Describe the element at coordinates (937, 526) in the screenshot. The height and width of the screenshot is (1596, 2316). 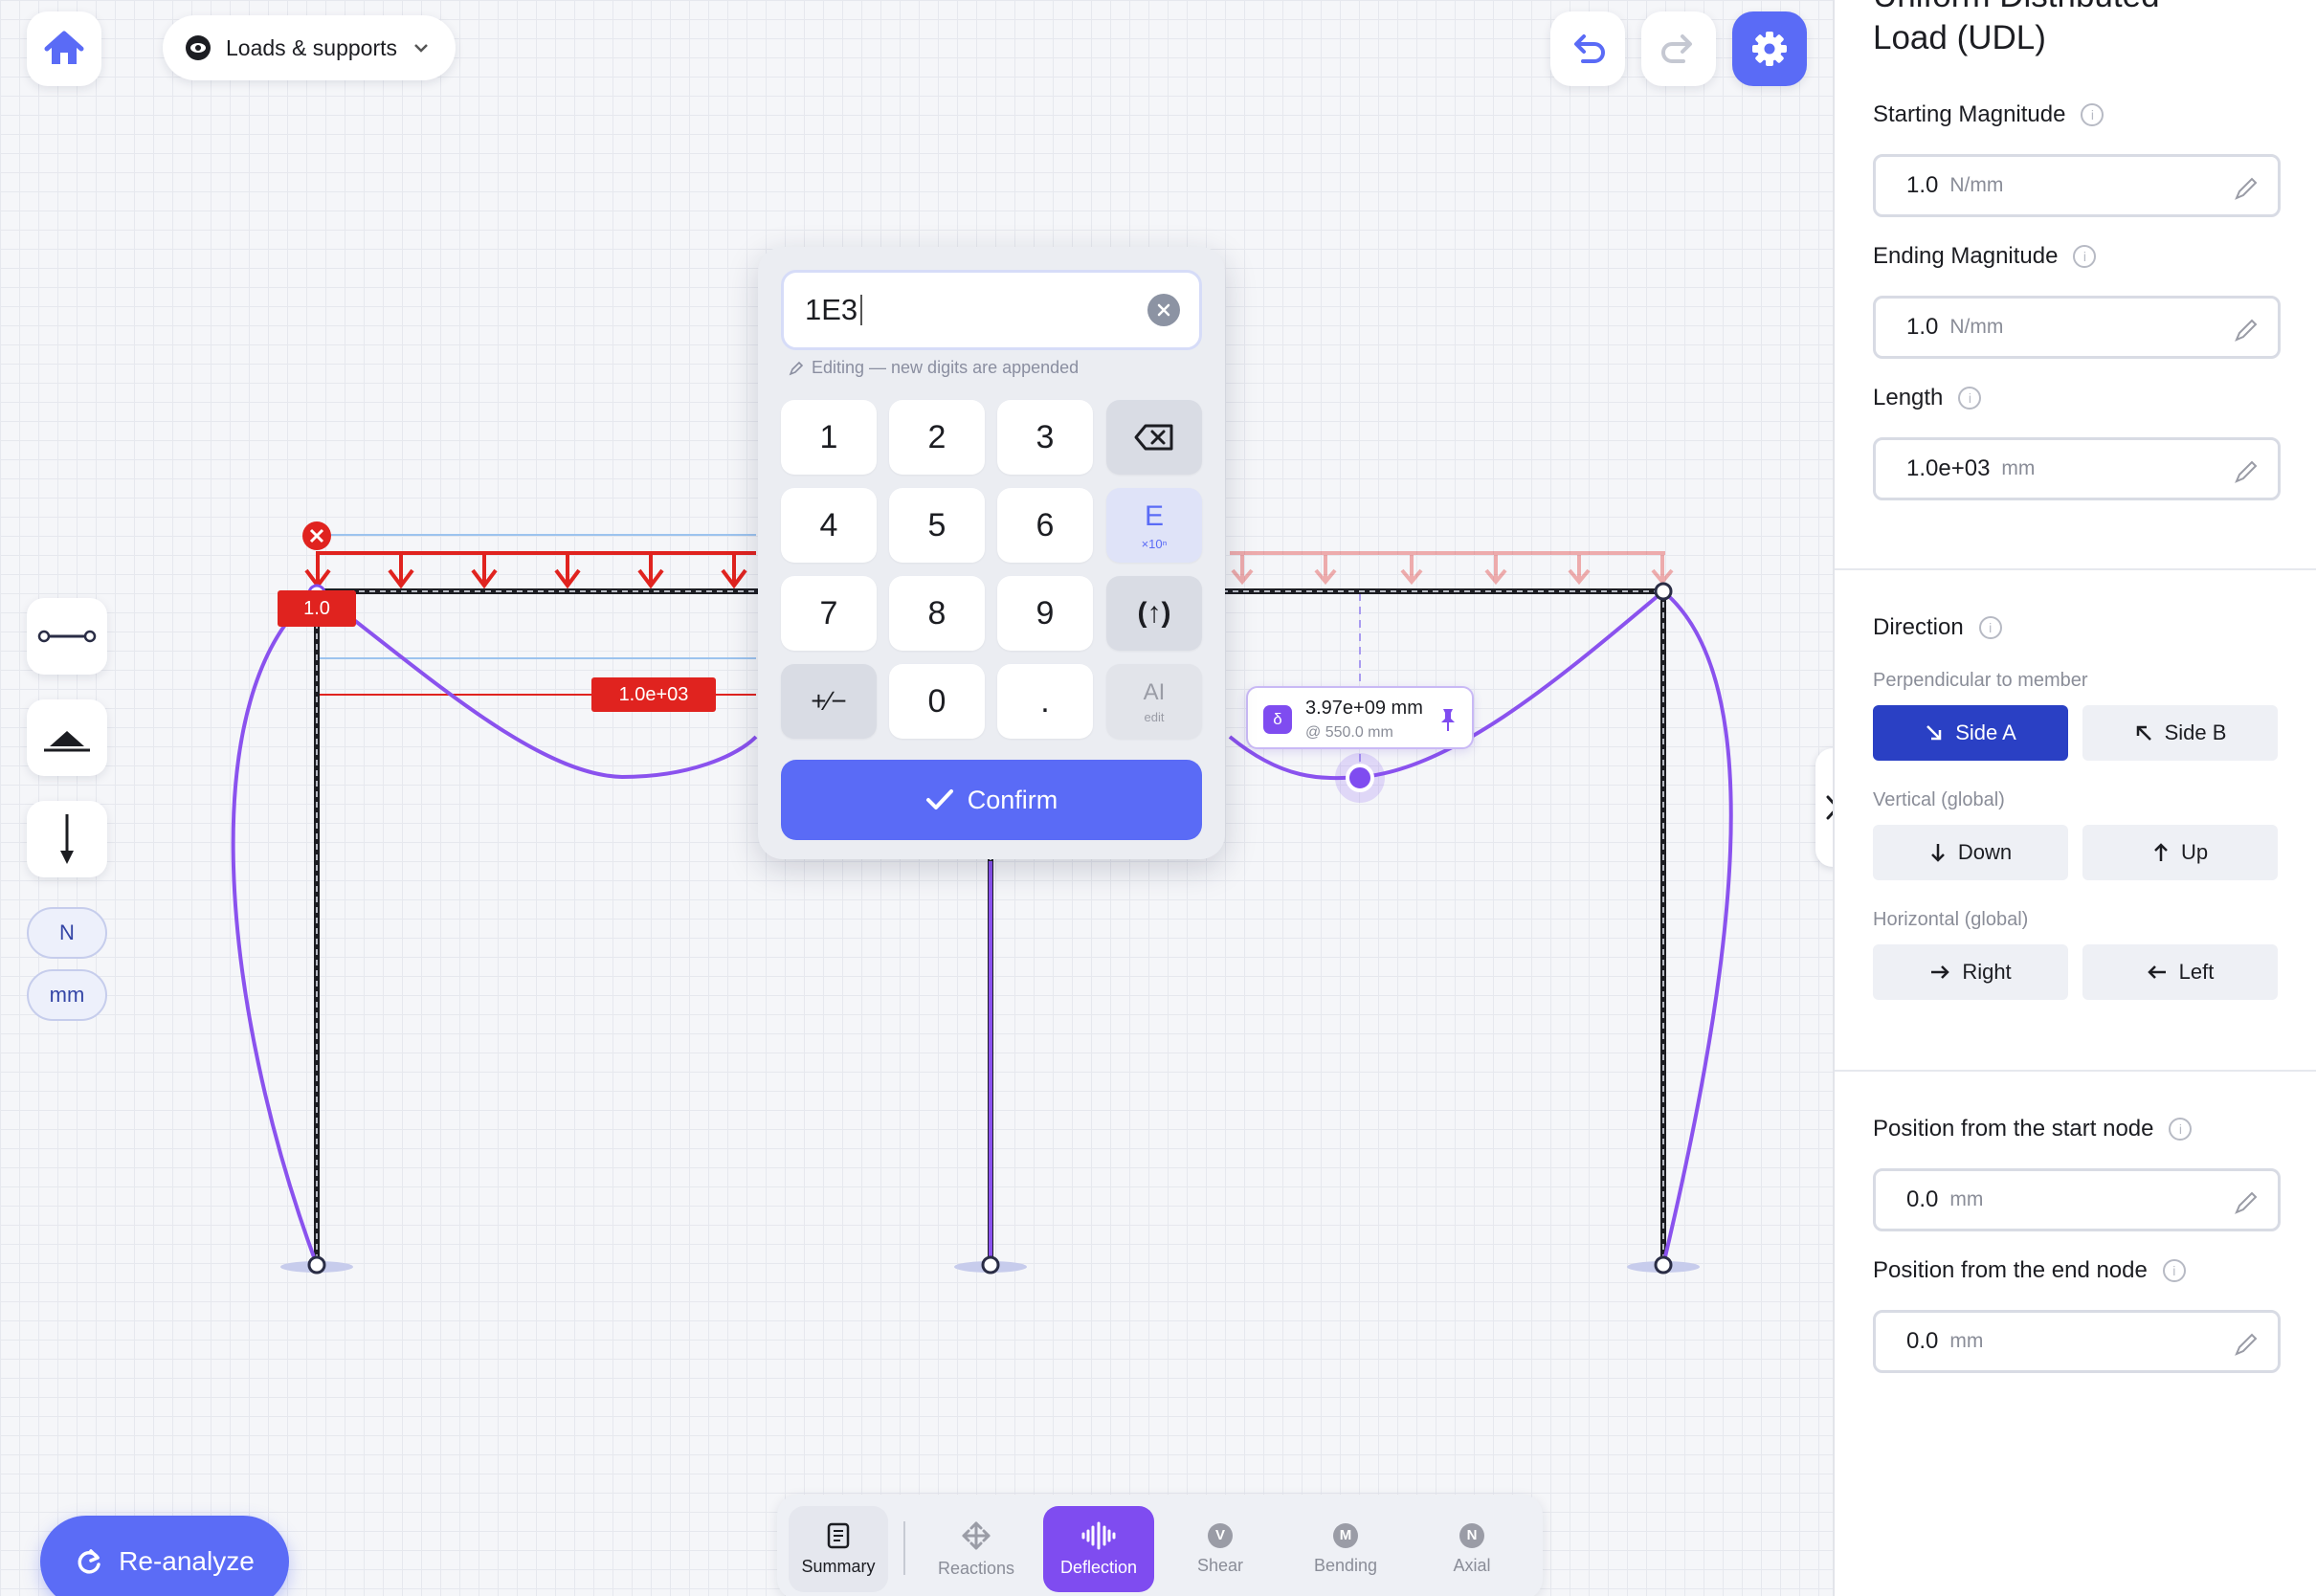
I see `key-5: 5` at that location.